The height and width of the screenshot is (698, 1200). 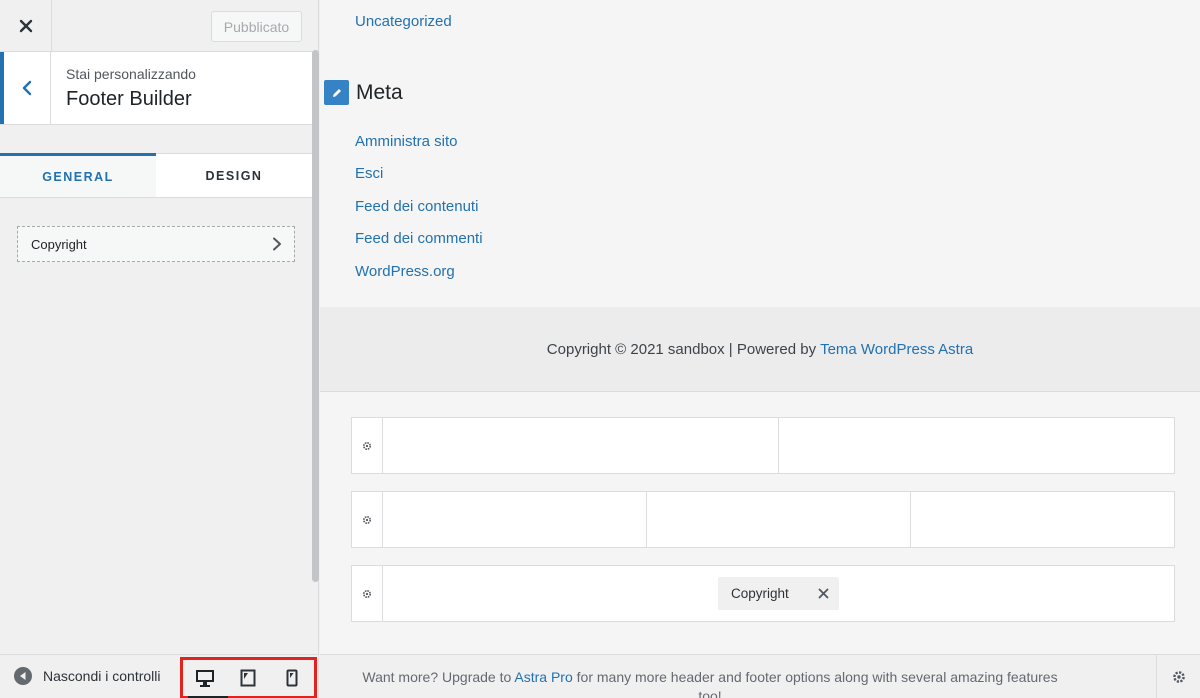 I want to click on device-mobile-button, so click(x=292, y=678).